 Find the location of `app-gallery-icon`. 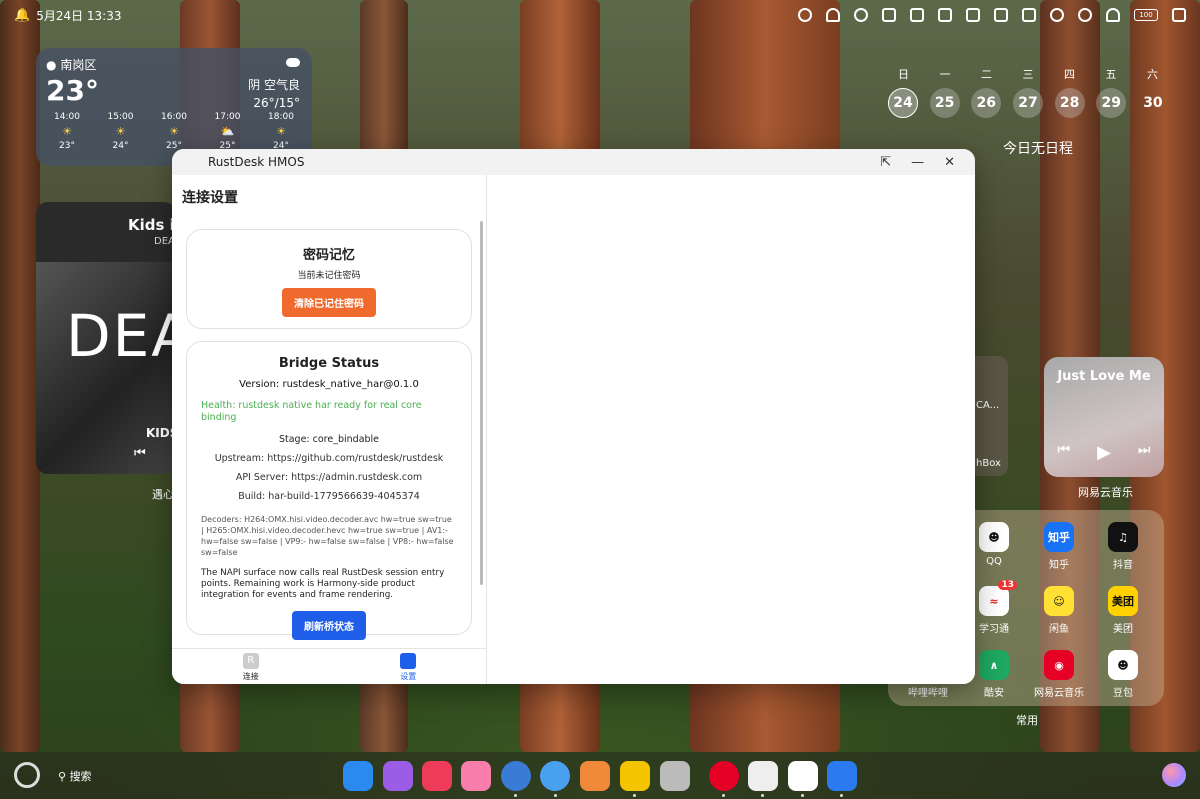

app-gallery-icon is located at coordinates (437, 776).